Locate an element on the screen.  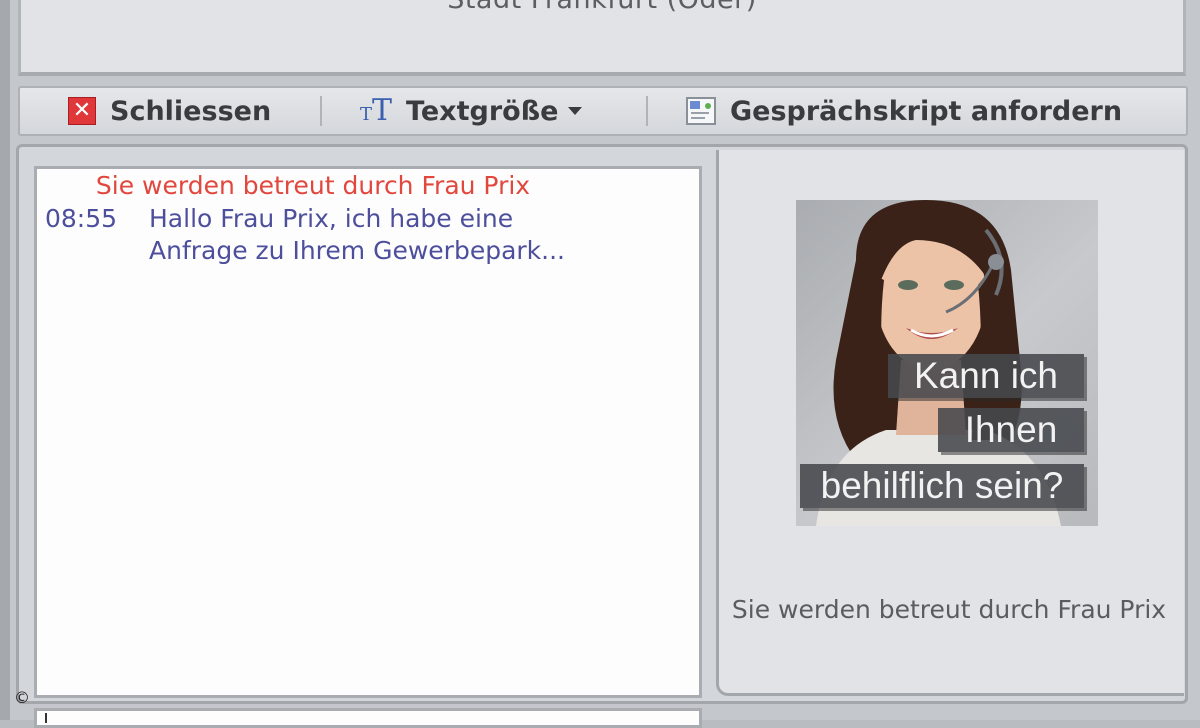
request-script-button: Gesprächskript anfordern is located at coordinates (904, 111).